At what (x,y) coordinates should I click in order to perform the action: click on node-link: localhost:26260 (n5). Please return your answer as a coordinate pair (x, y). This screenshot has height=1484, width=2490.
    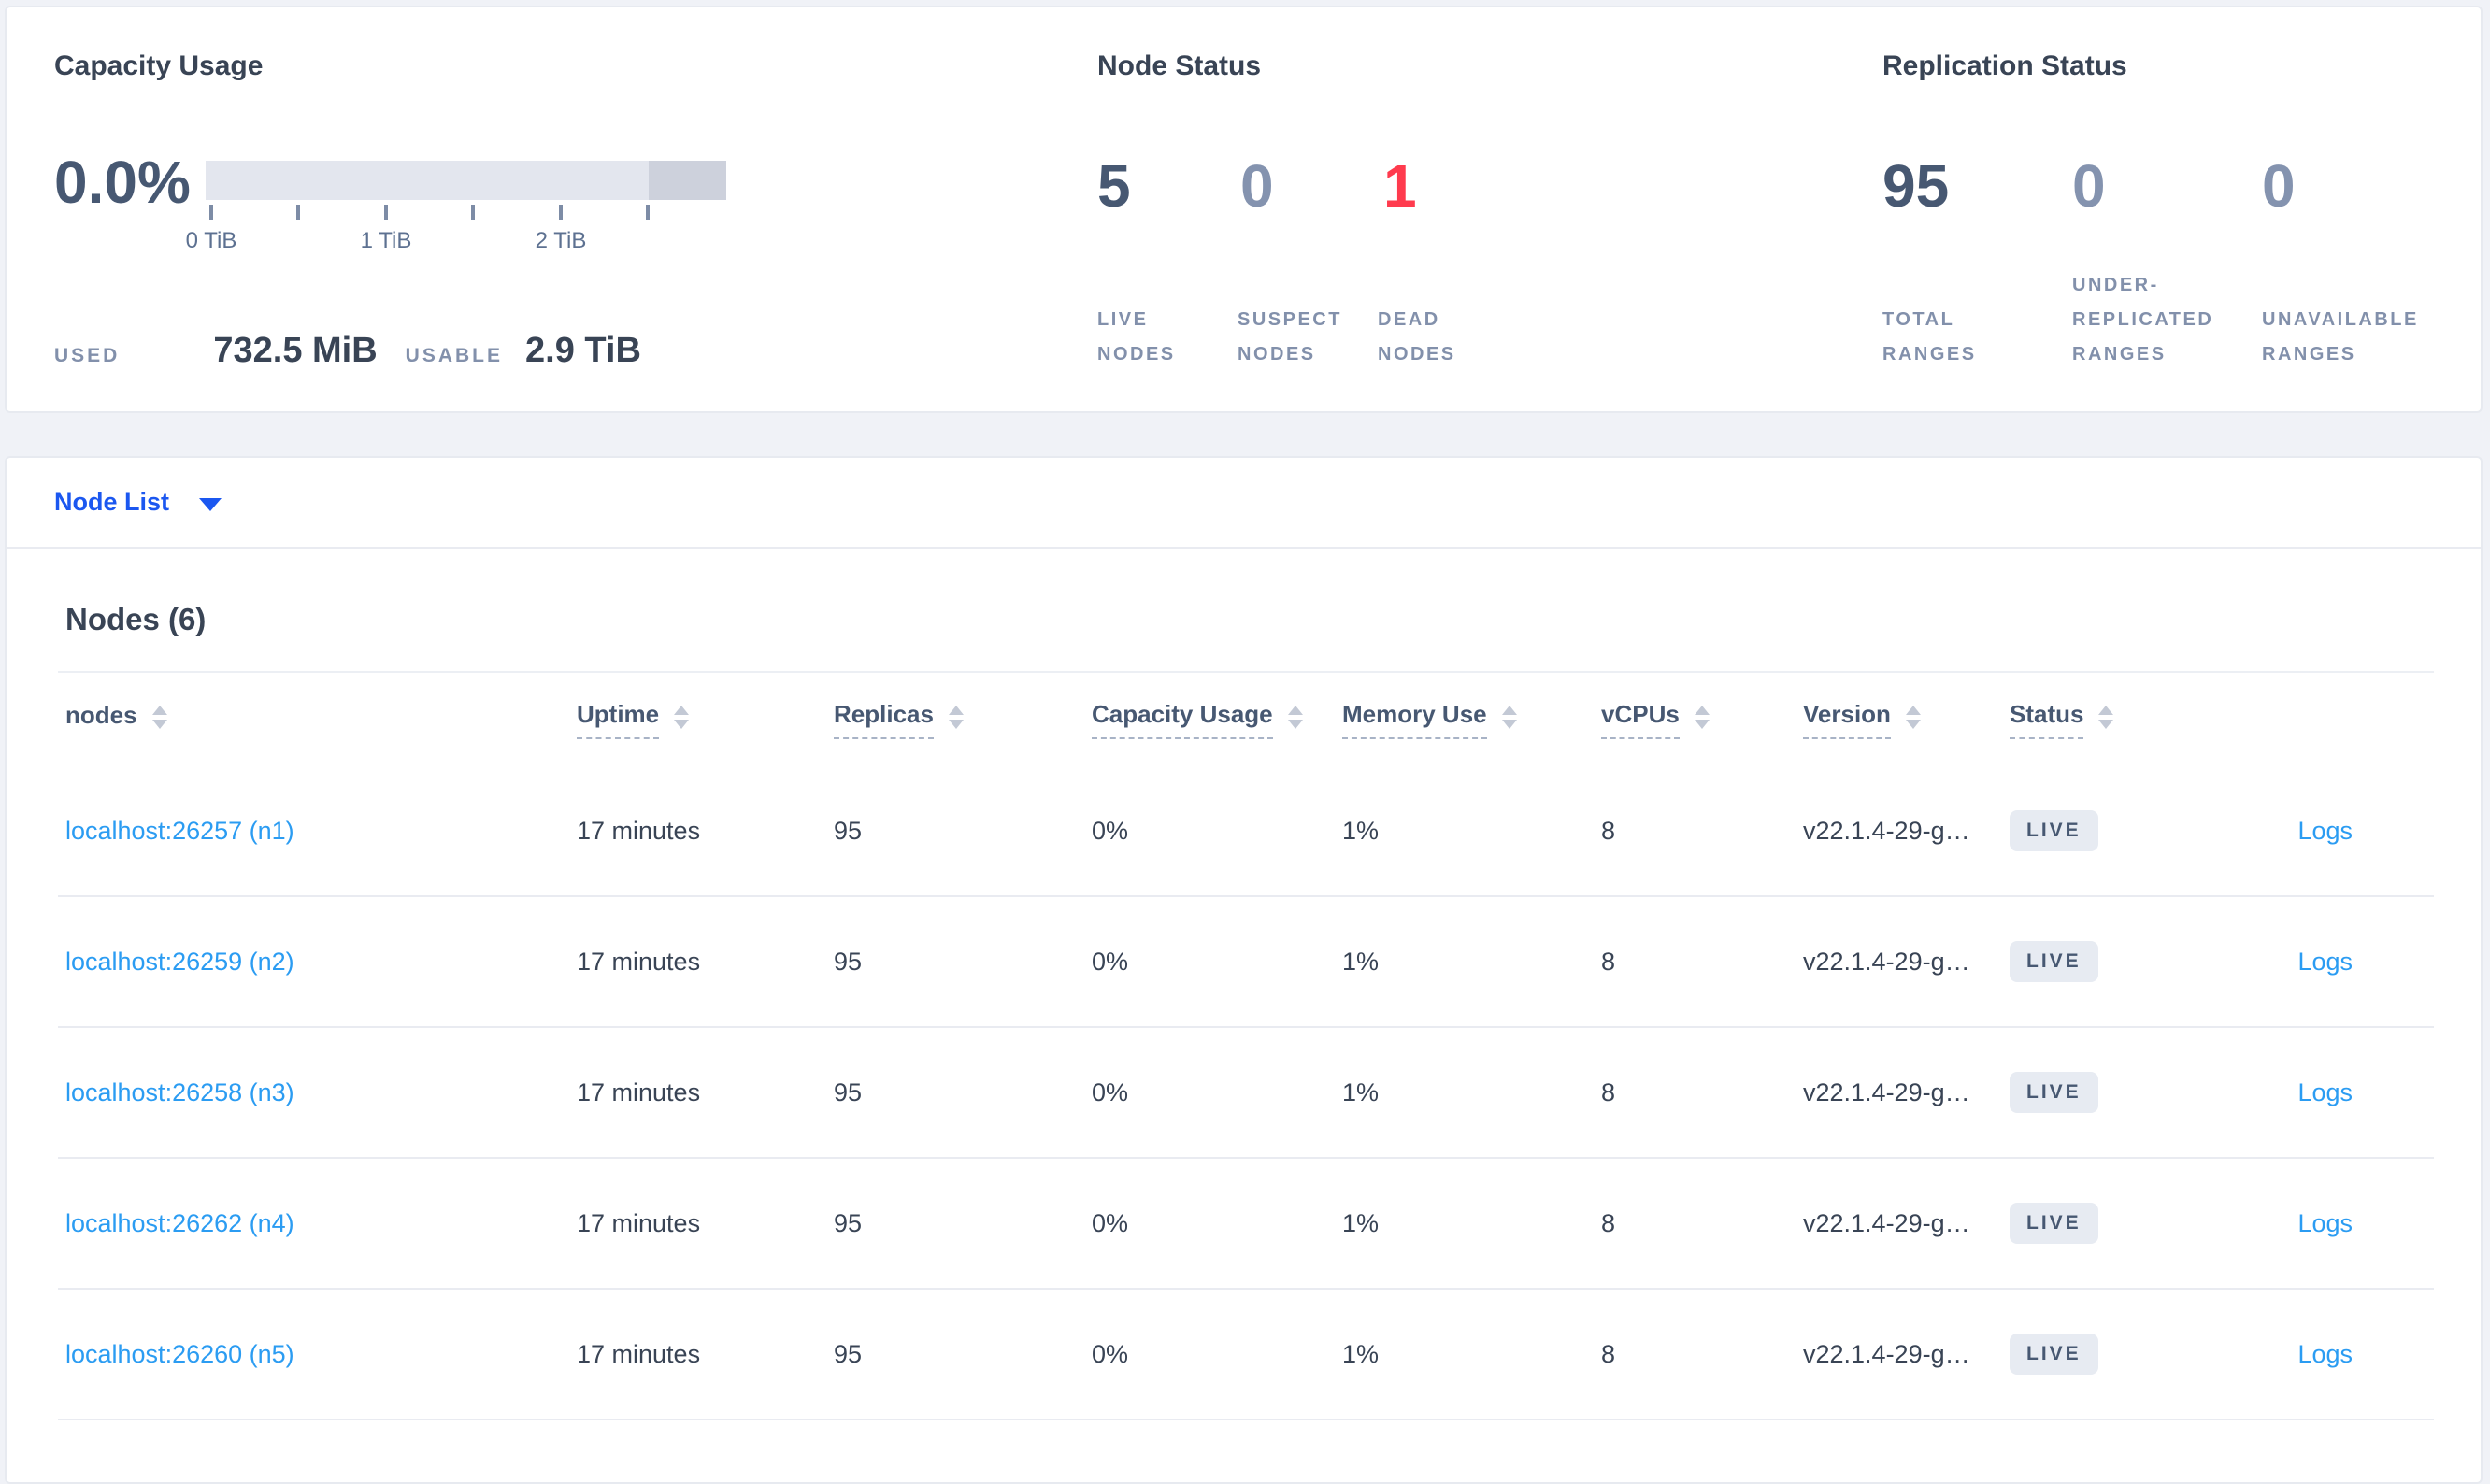
    Looking at the image, I should click on (179, 1354).